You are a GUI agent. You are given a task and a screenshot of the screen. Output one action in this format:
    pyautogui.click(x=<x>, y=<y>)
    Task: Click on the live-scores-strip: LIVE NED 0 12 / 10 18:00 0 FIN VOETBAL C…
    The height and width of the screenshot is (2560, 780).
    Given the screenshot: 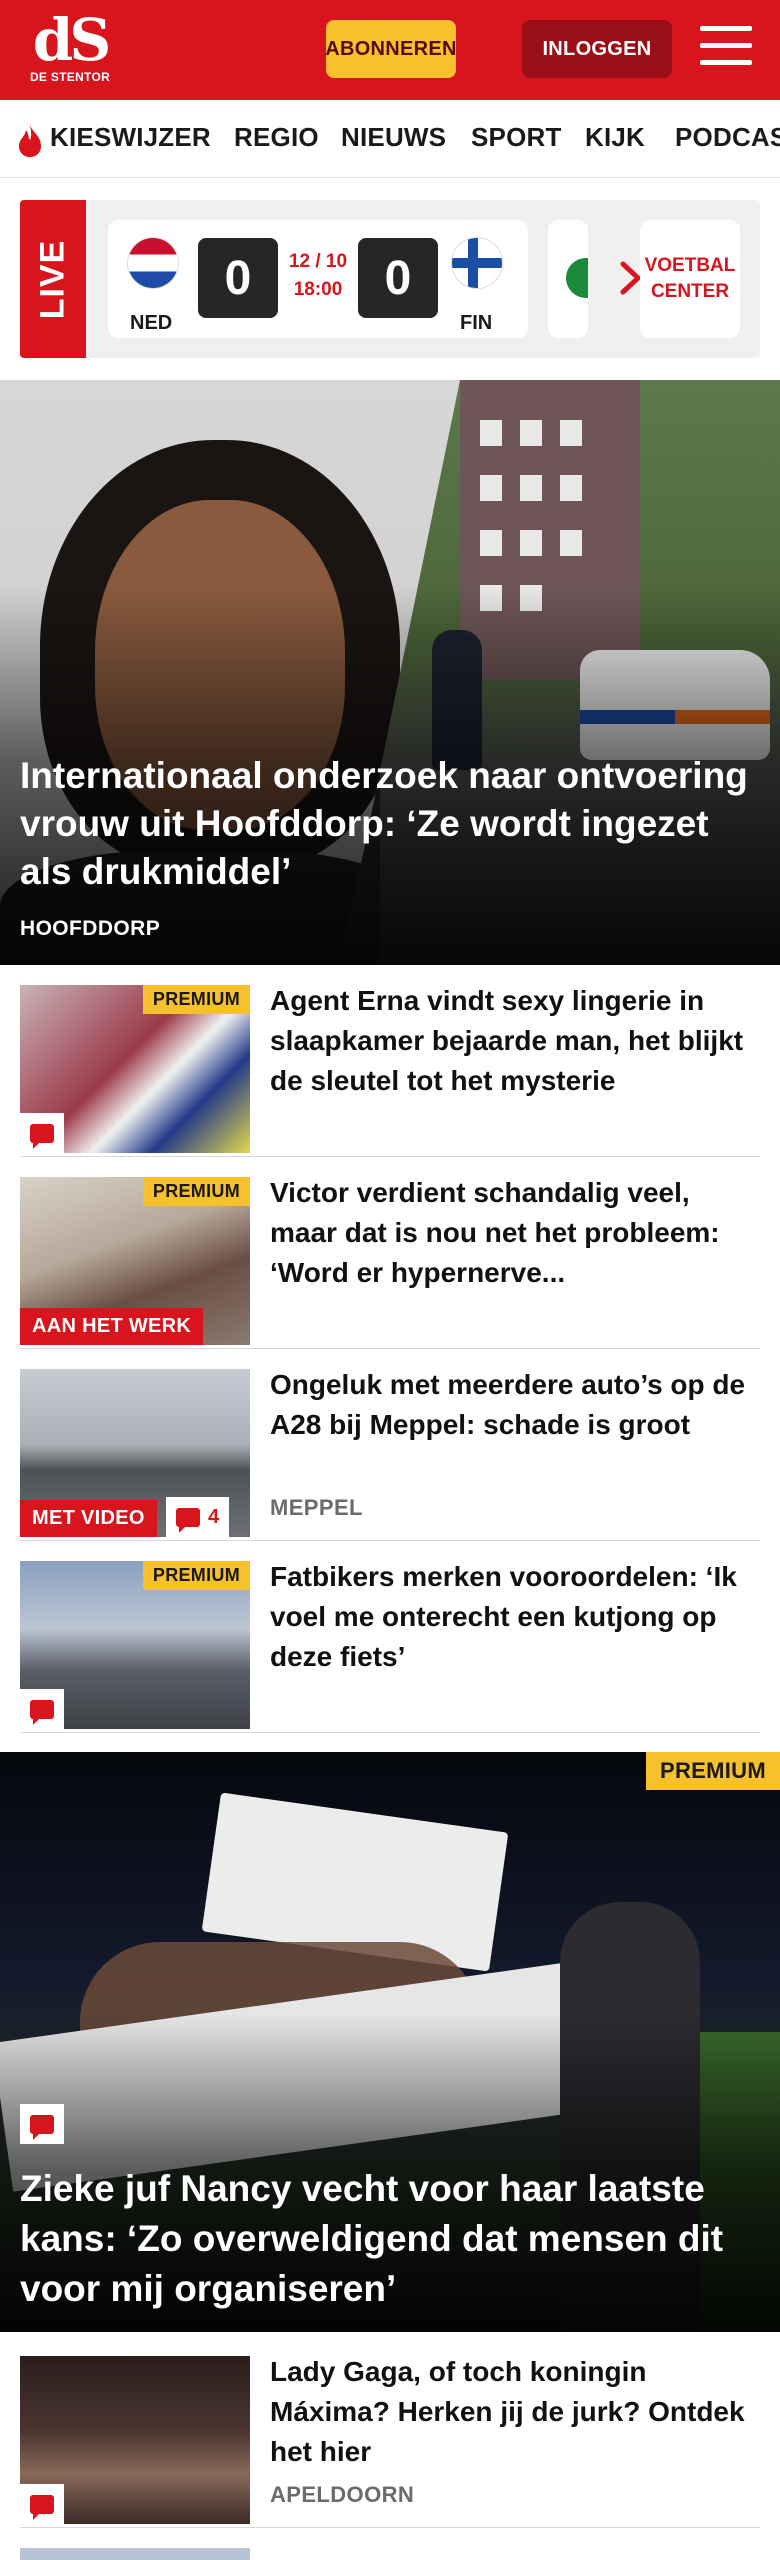 What is the action you would take?
    pyautogui.click(x=390, y=279)
    